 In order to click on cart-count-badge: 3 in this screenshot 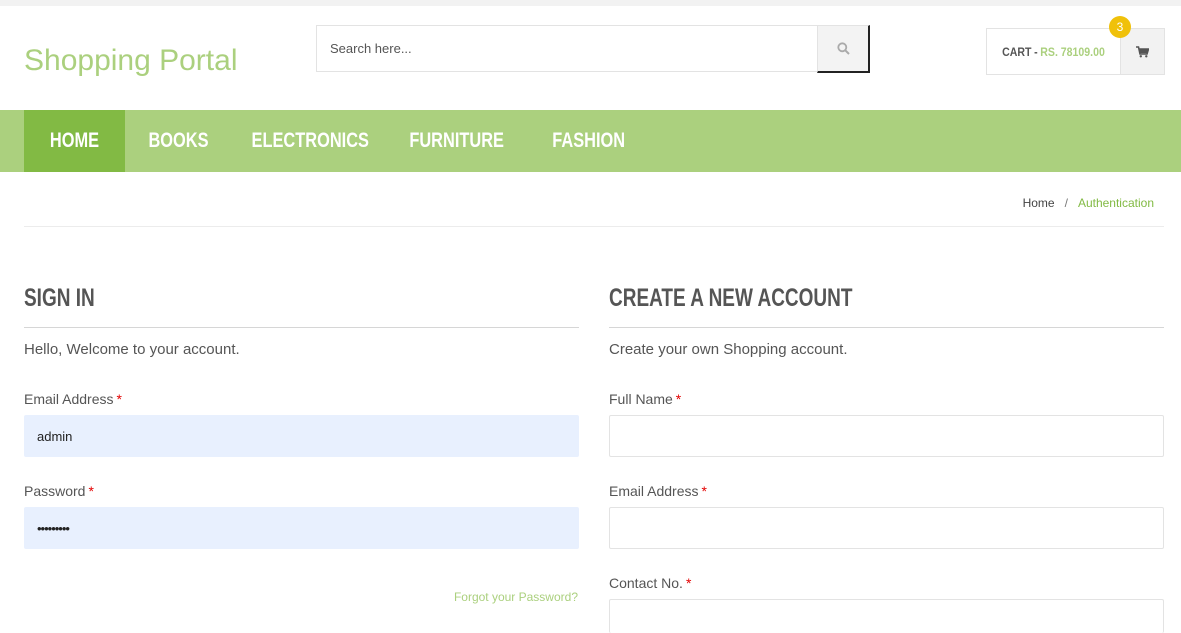, I will do `click(1120, 27)`.